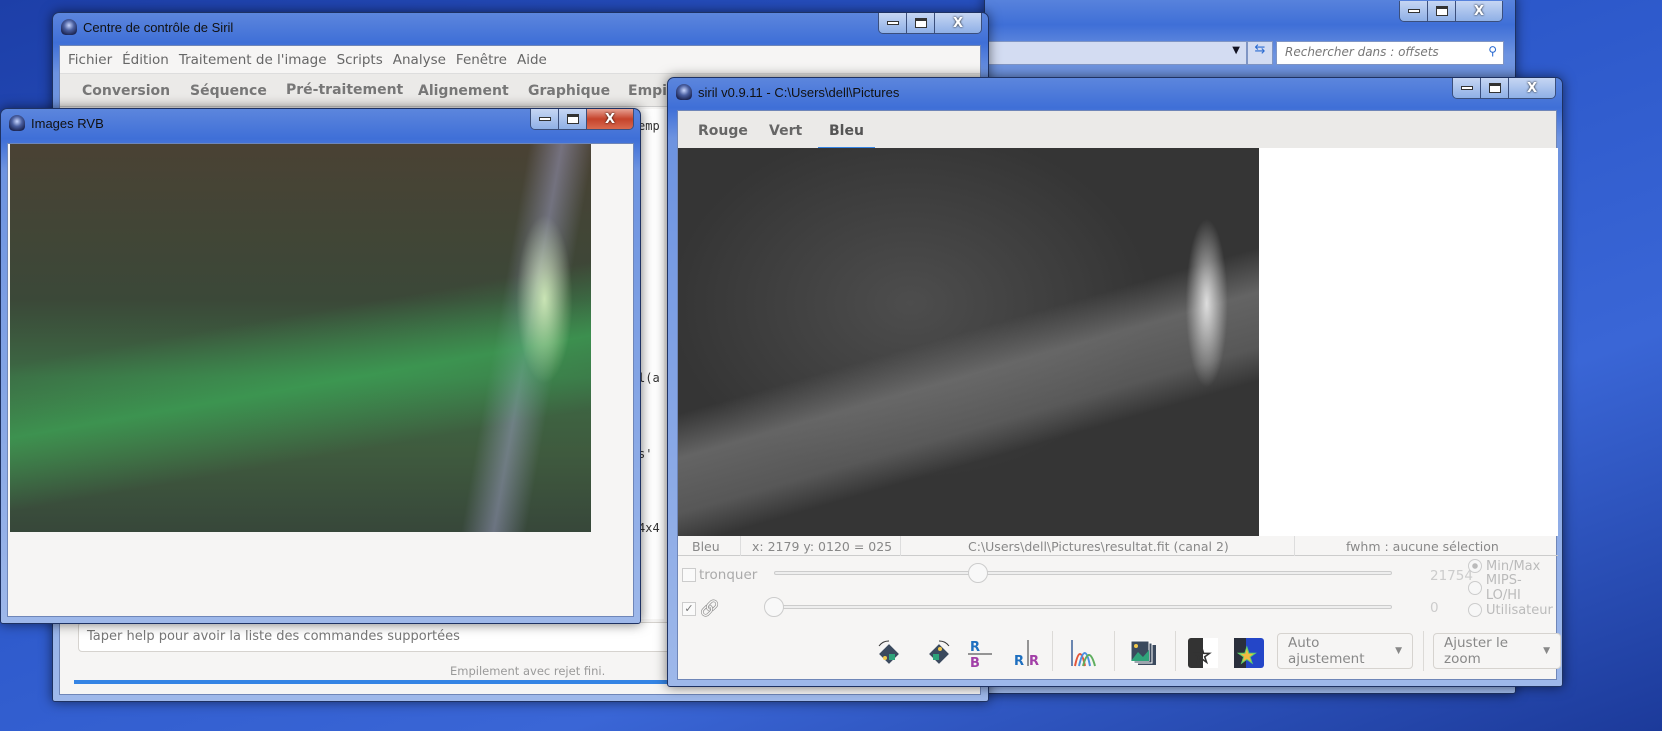  I want to click on tab-pretraitement: Pré-traitement, so click(344, 90).